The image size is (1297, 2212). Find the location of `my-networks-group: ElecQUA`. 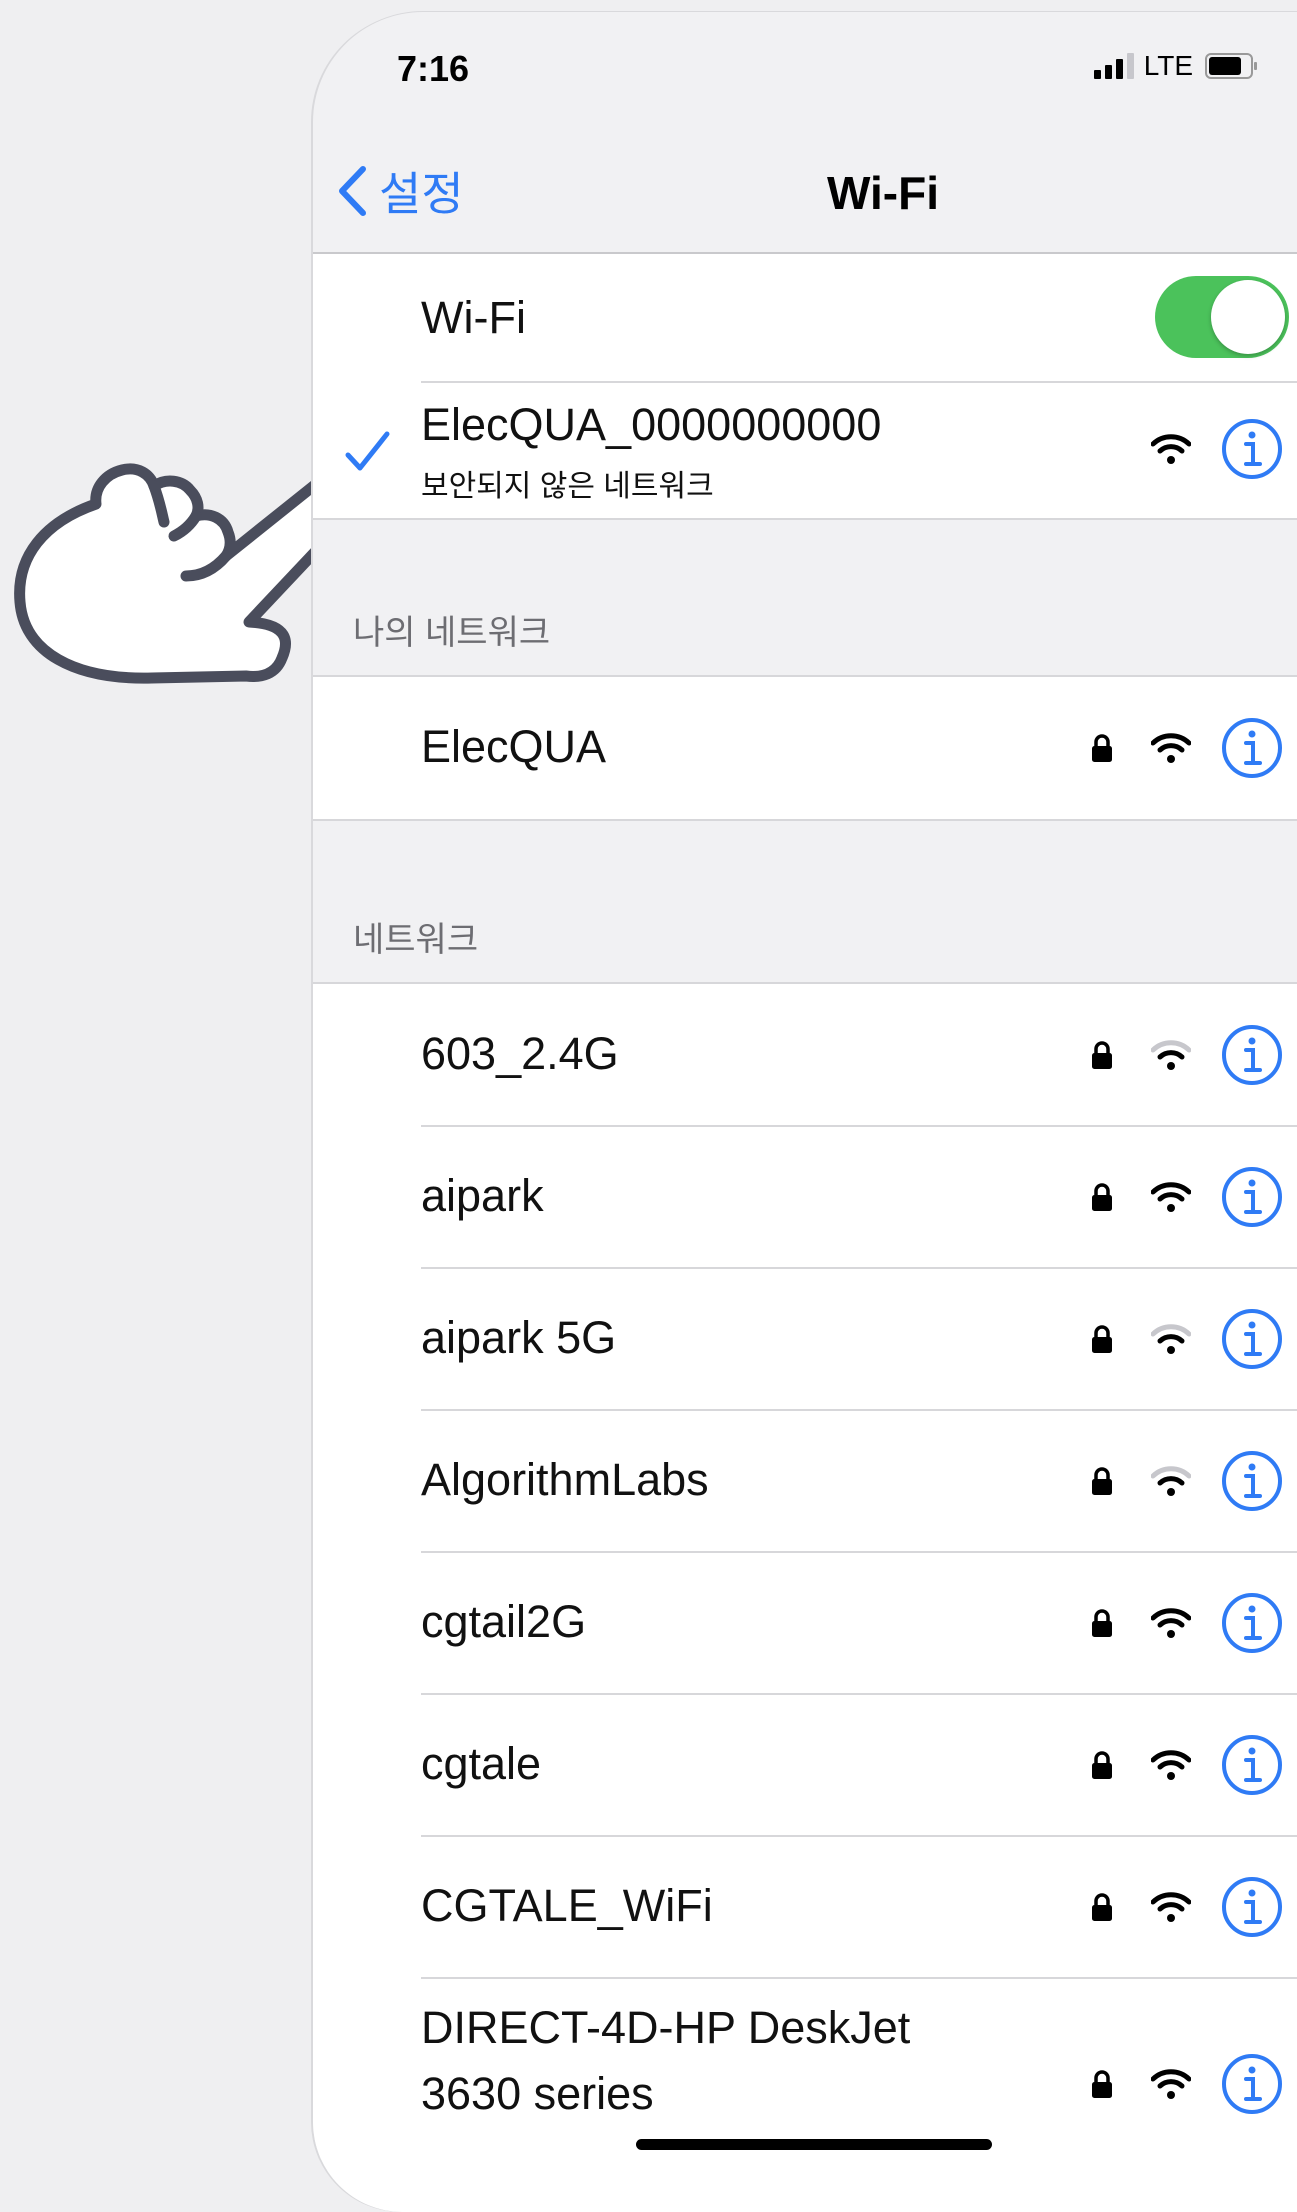

my-networks-group: ElecQUA is located at coordinates (805, 748).